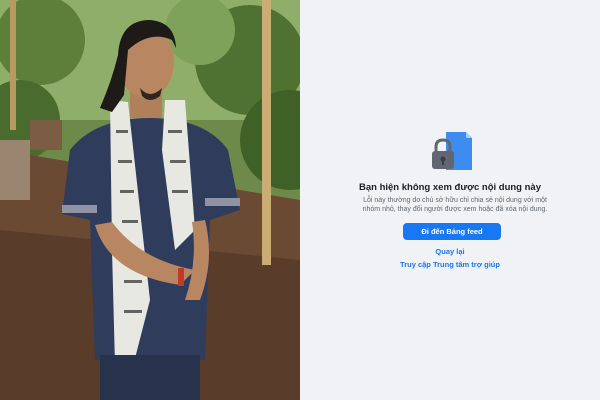 The height and width of the screenshot is (400, 600). I want to click on go-to-feed-button: Đi đến Bảng feed, so click(452, 231).